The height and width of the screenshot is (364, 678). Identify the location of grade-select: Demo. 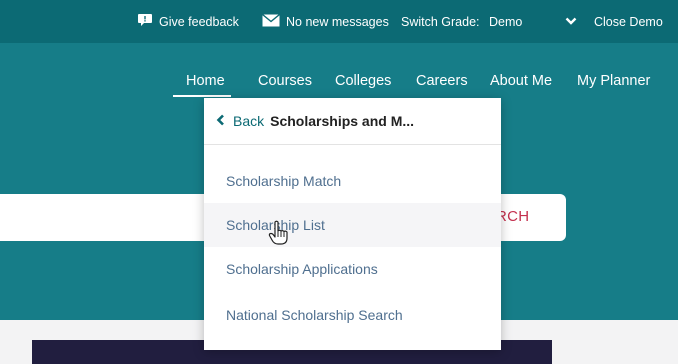
(505, 21).